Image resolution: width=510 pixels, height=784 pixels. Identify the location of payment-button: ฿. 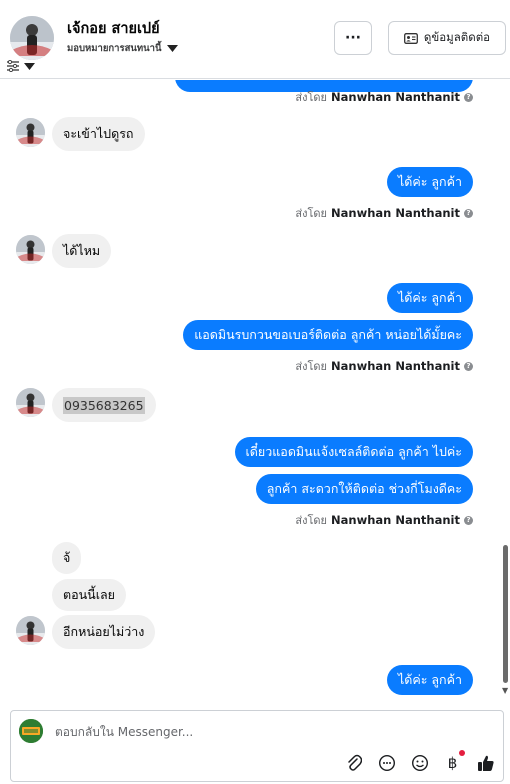
(454, 761).